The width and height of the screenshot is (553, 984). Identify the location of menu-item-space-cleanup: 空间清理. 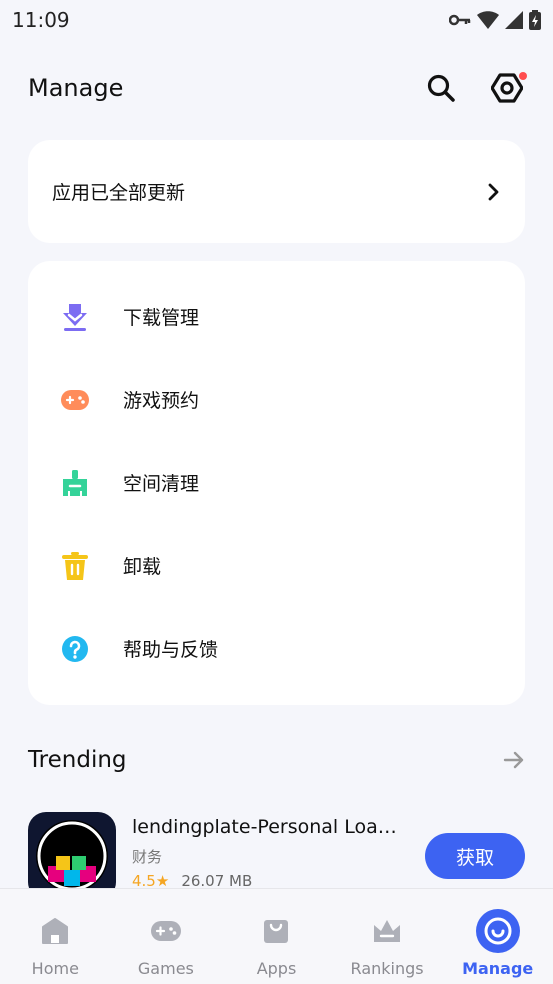
(276, 482).